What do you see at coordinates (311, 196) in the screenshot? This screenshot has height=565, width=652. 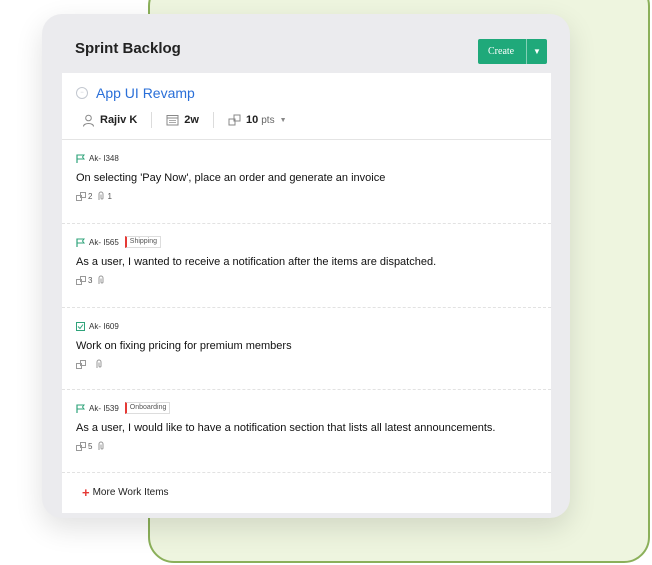 I see `item-stats: 2 1` at bounding box center [311, 196].